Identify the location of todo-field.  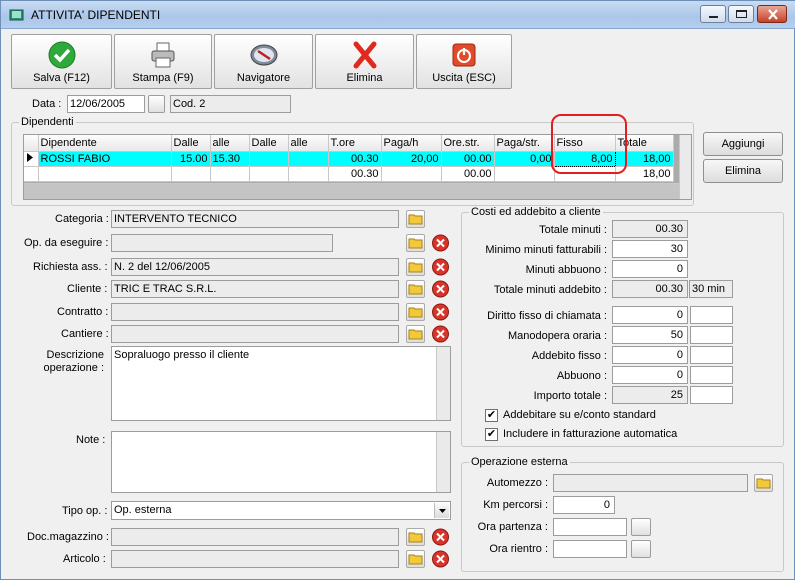
(222, 243).